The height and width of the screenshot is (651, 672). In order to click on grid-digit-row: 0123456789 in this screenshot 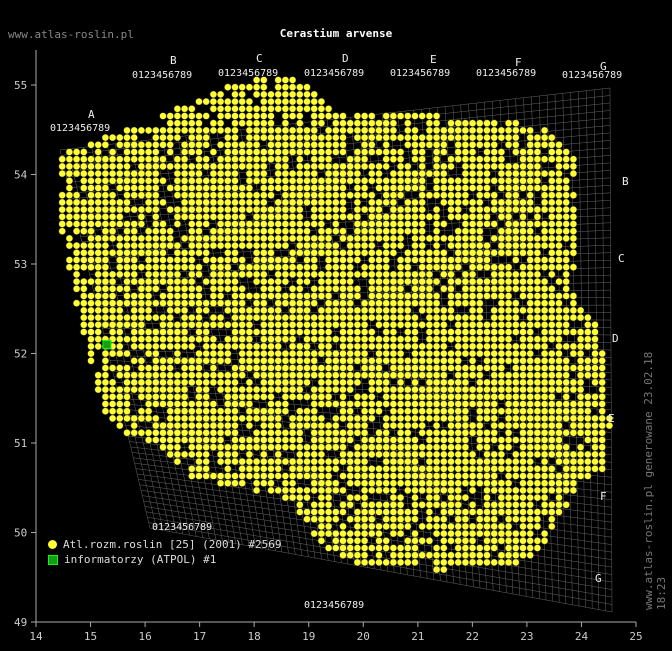, I will do `click(248, 73)`.